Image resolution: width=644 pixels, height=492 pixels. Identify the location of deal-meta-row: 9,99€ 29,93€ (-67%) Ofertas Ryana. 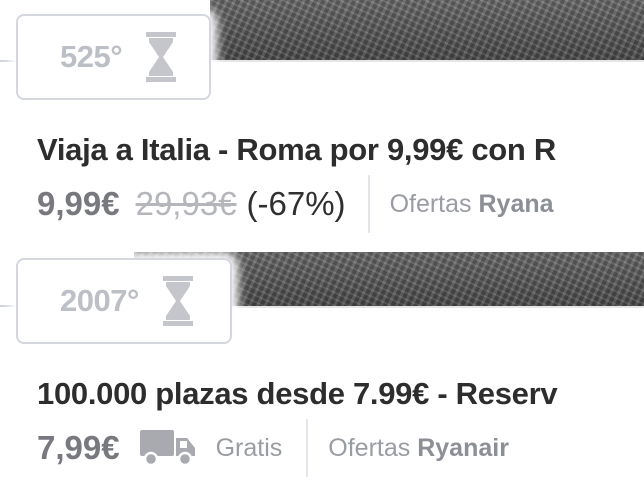
(295, 204).